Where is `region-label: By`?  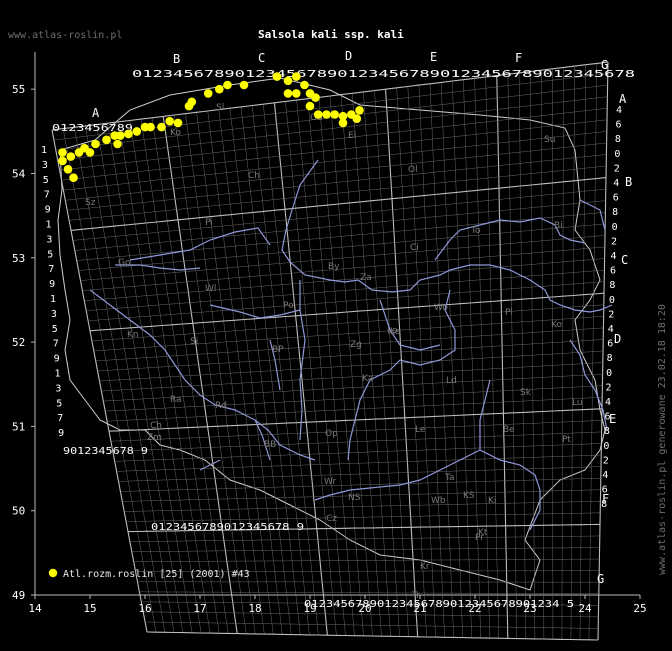 region-label: By is located at coordinates (334, 267).